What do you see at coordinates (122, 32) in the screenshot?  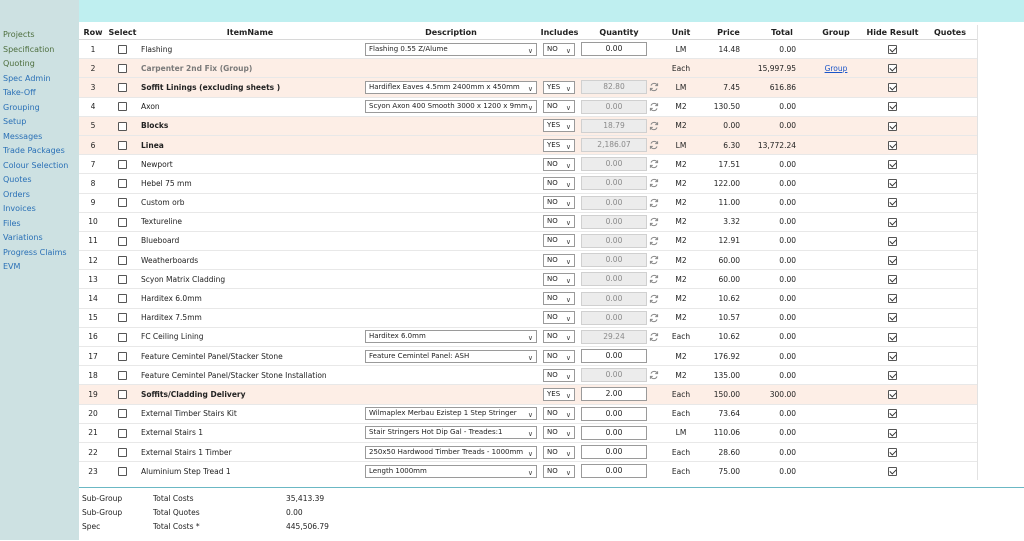 I see `header-select: Select` at bounding box center [122, 32].